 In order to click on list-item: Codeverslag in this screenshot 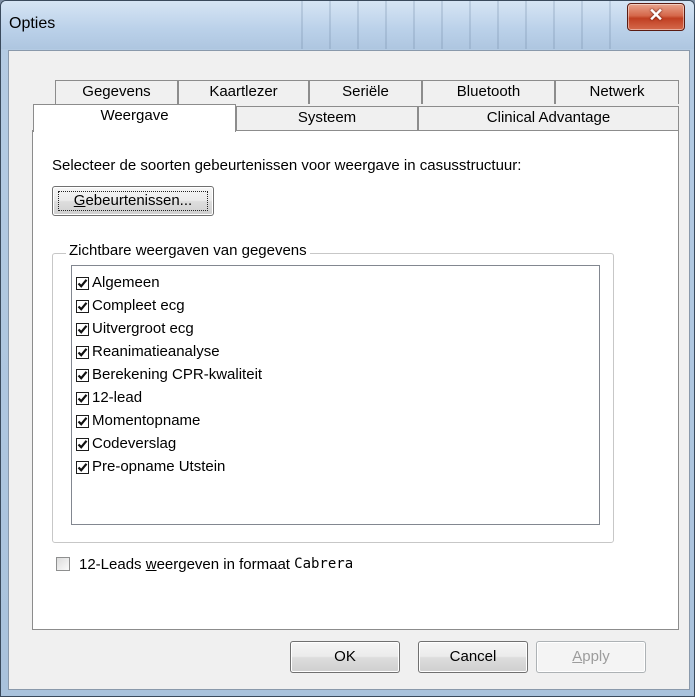, I will do `click(126, 444)`.